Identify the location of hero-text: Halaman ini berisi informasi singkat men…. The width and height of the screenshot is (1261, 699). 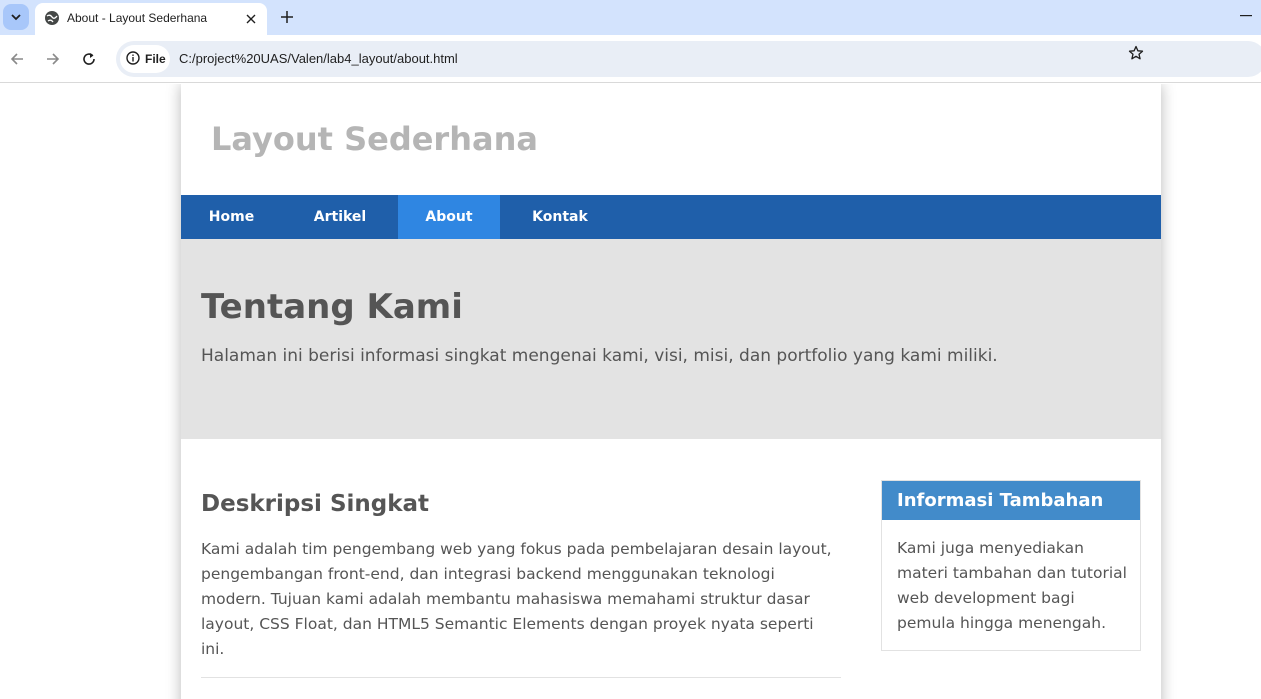
(599, 356).